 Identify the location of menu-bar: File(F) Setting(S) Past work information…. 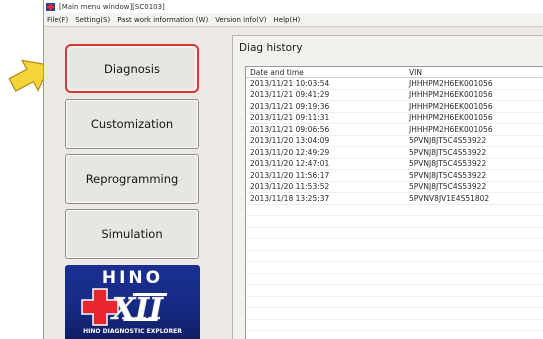
(293, 20).